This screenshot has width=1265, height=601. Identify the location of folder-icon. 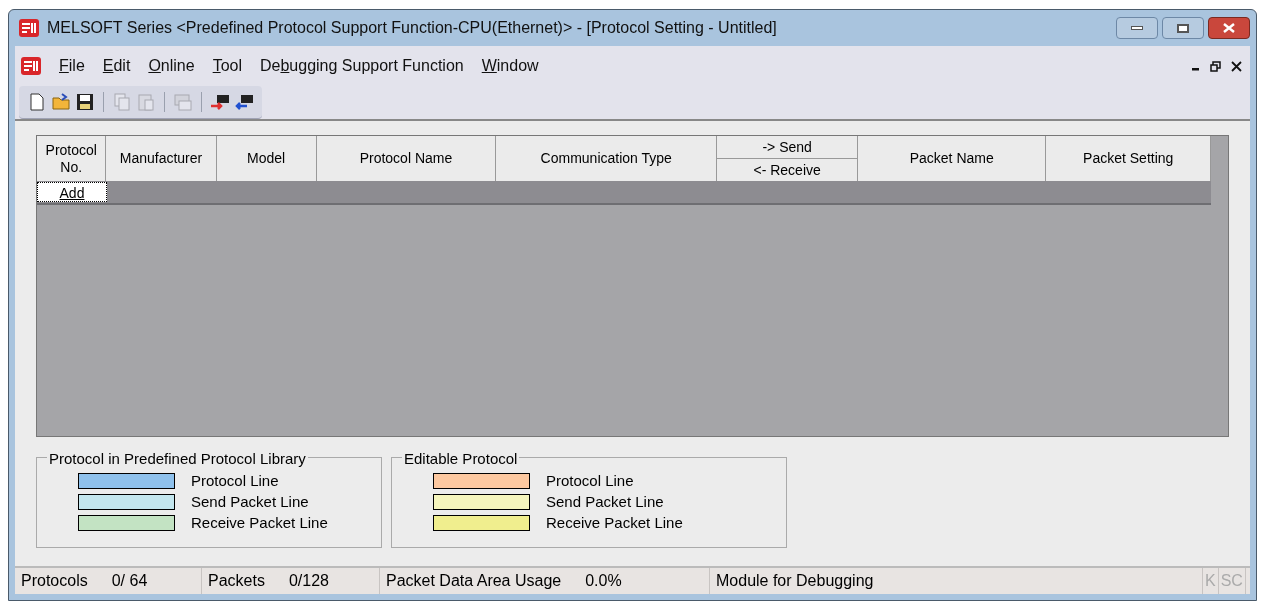
(61, 102).